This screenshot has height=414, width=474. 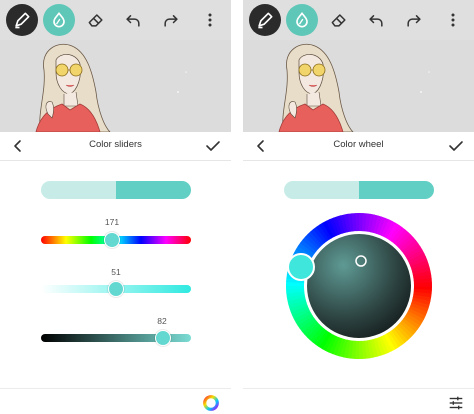 I want to click on saturation-slider-thumb, so click(x=116, y=289).